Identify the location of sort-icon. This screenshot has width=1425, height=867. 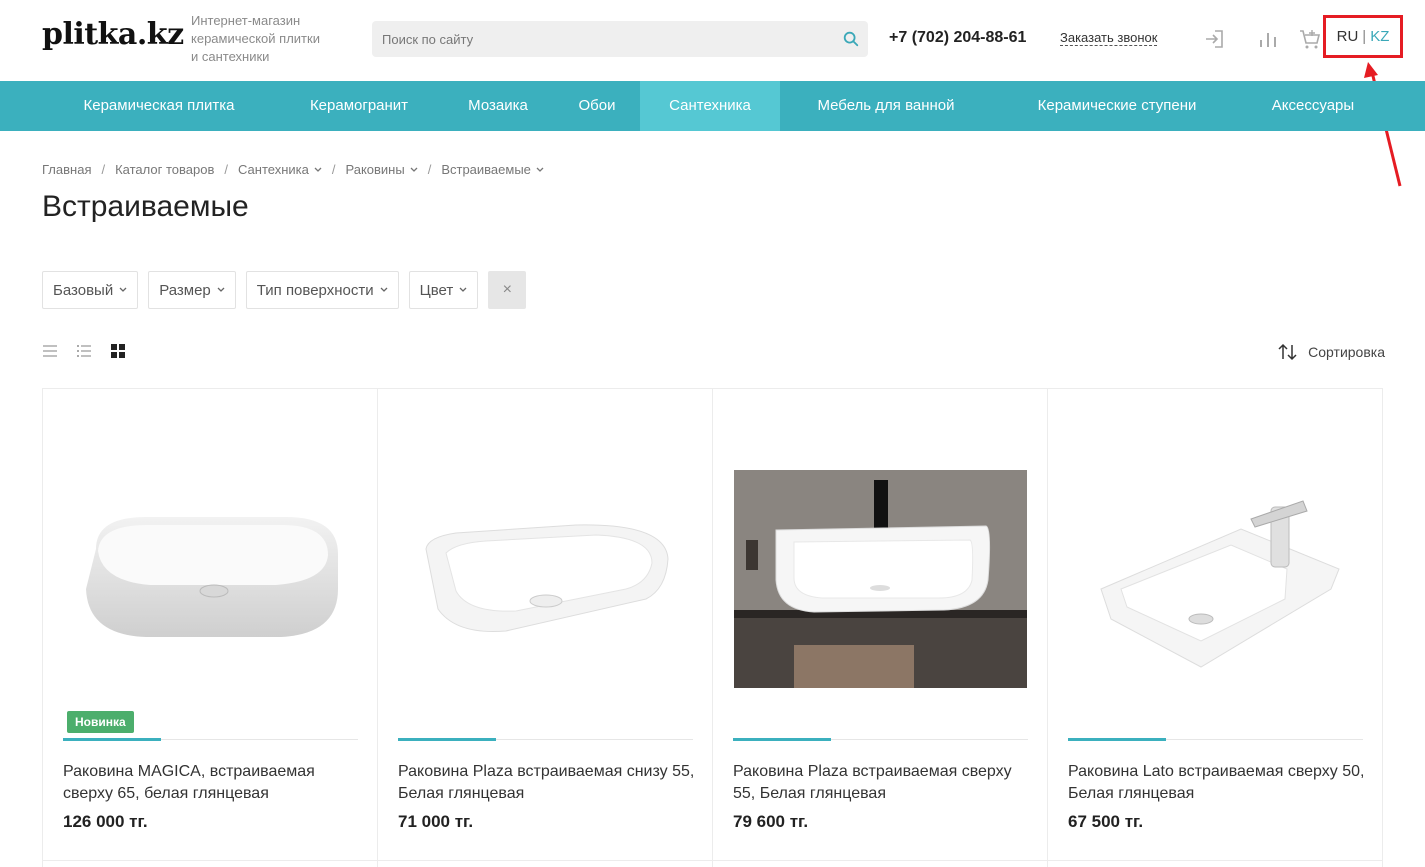
(1287, 352).